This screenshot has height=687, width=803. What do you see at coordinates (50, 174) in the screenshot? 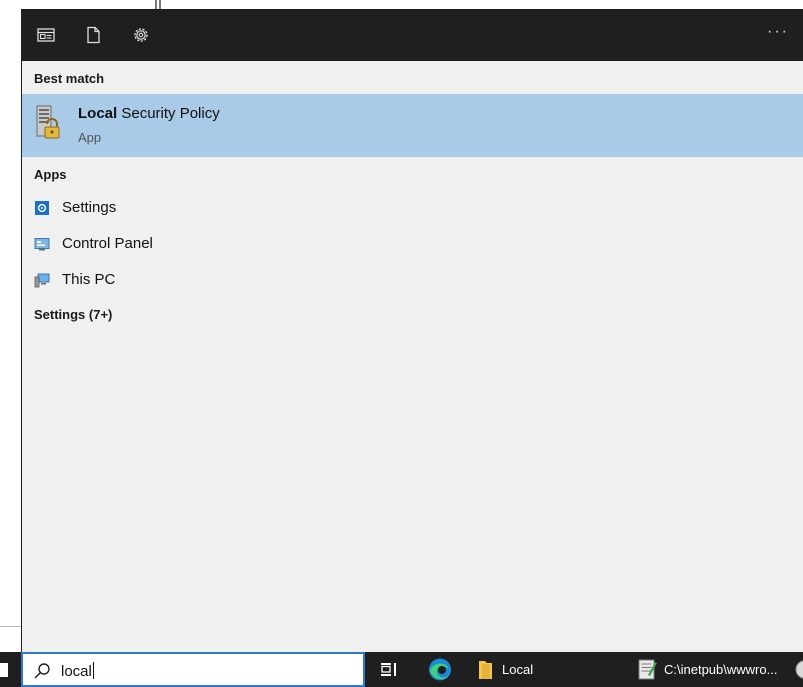
I see `apps-header: Apps` at bounding box center [50, 174].